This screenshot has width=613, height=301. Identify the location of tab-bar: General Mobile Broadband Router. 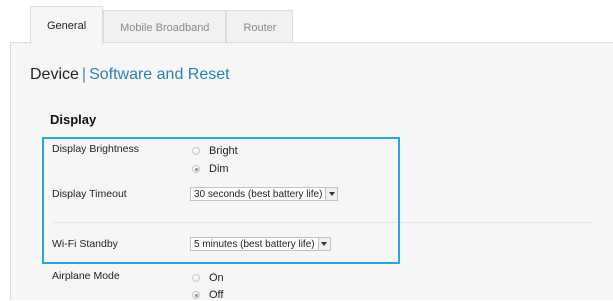
(162, 25).